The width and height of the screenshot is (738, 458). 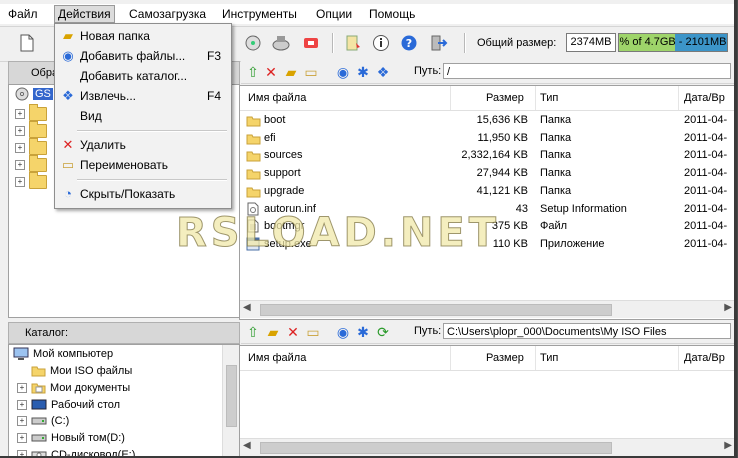 I want to click on file-row: sources 2,332,164 KB Папка 2011-04-, so click(x=487, y=155).